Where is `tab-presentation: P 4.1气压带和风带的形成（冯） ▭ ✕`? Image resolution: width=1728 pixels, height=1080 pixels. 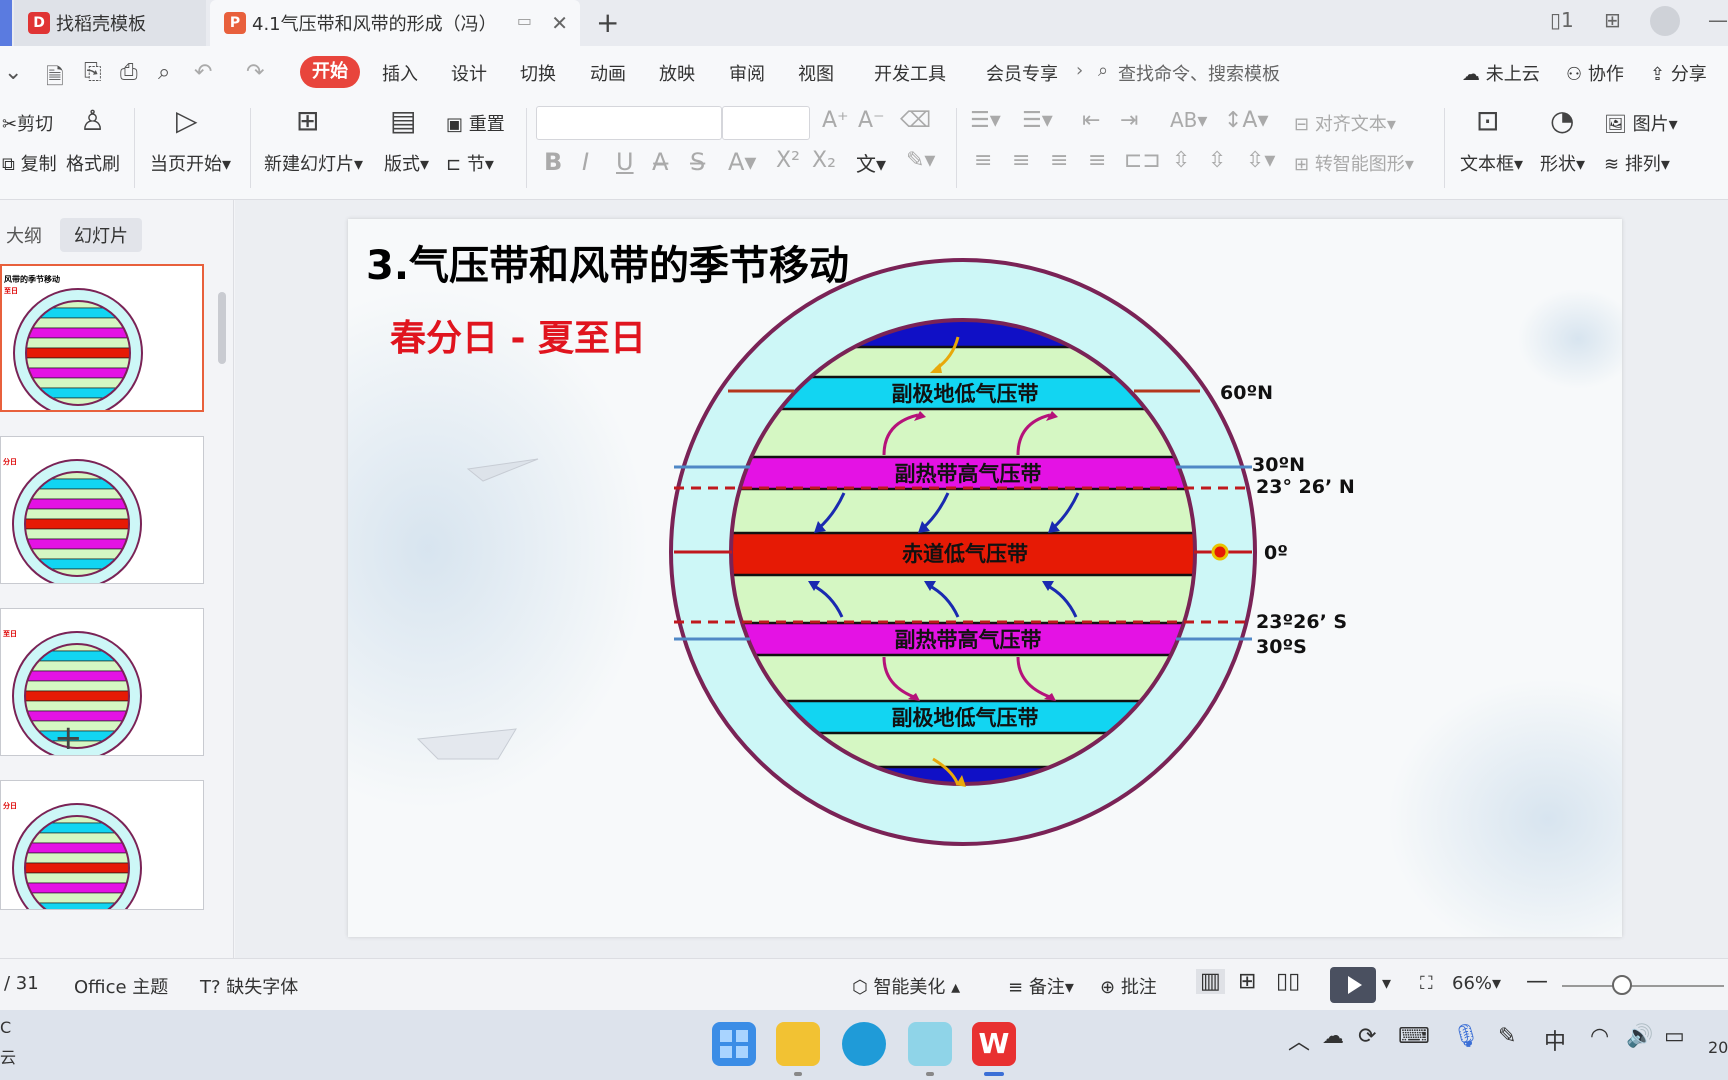
tab-presentation: P 4.1气压带和风带的形成（冯） ▭ ✕ is located at coordinates (395, 23).